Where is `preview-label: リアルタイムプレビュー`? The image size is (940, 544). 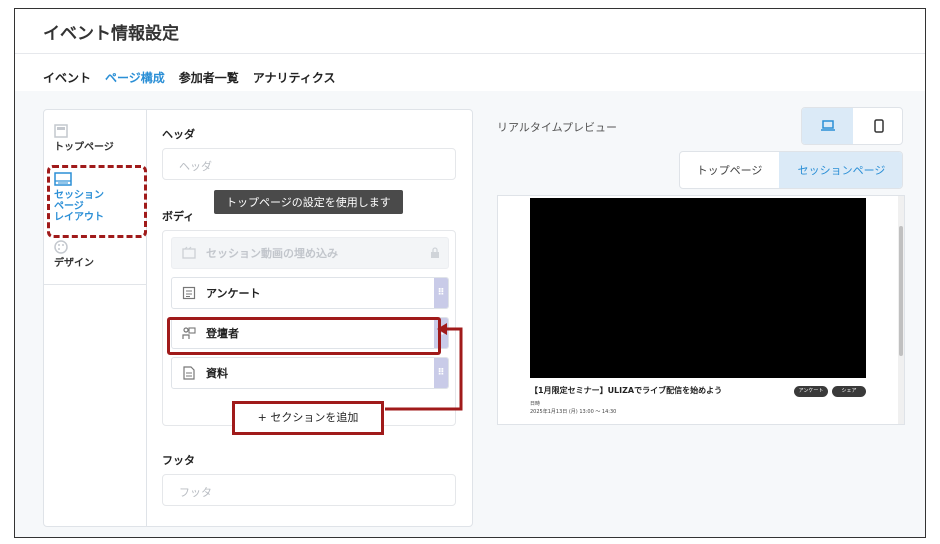 preview-label: リアルタイムプレビュー is located at coordinates (557, 127).